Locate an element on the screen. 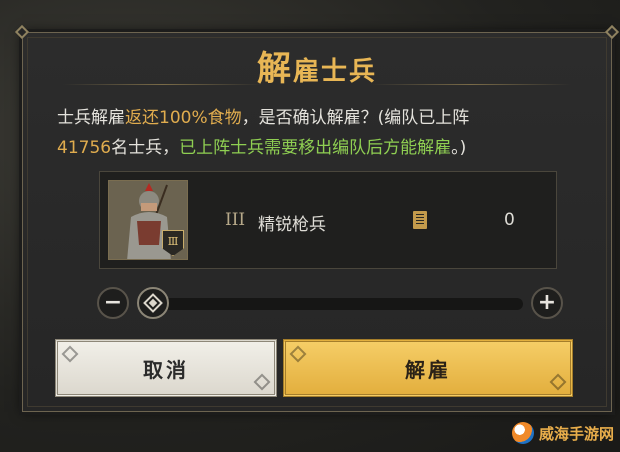  slider-track is located at coordinates (330, 304).